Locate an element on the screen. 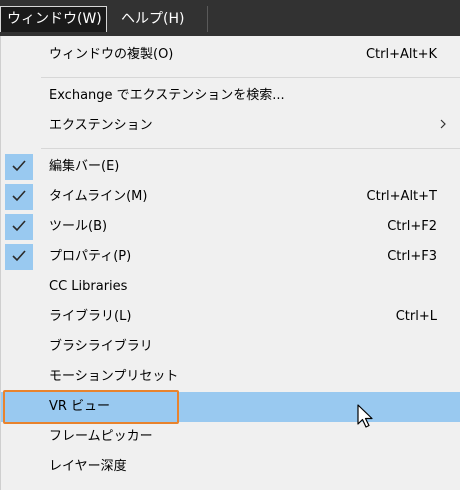 The image size is (460, 490). submenu-arrow-icon is located at coordinates (443, 126).